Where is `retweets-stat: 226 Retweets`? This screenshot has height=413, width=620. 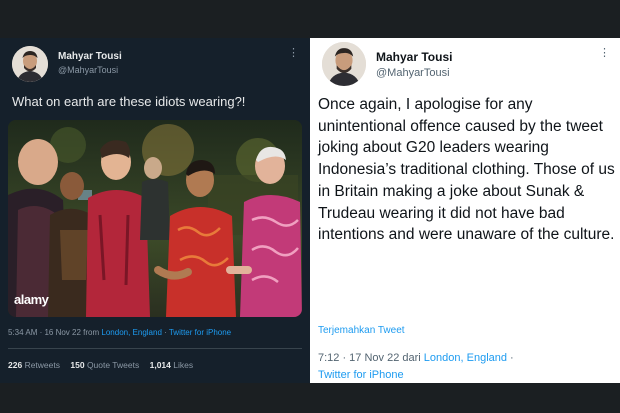 retweets-stat: 226 Retweets is located at coordinates (34, 365).